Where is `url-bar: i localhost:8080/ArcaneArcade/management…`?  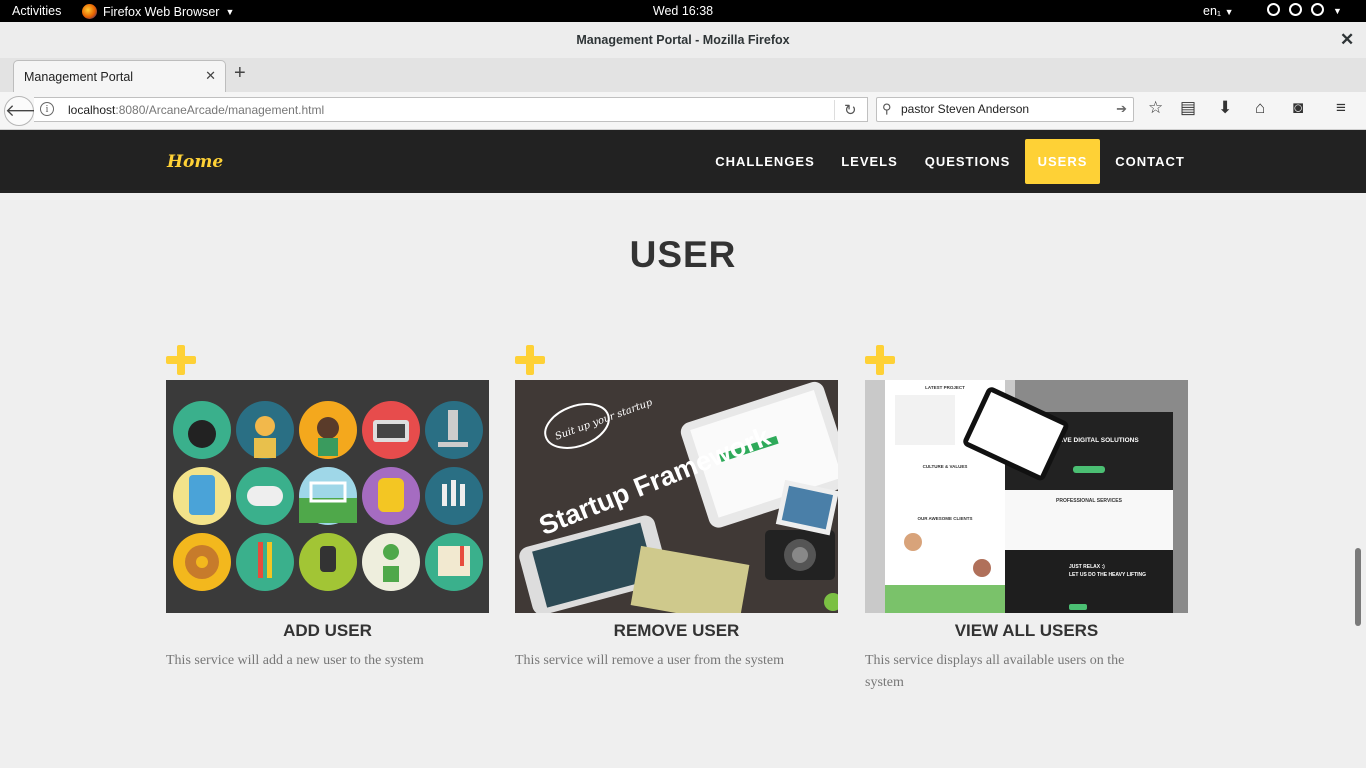
url-bar: i localhost:8080/ArcaneArcade/management… is located at coordinates (451, 109).